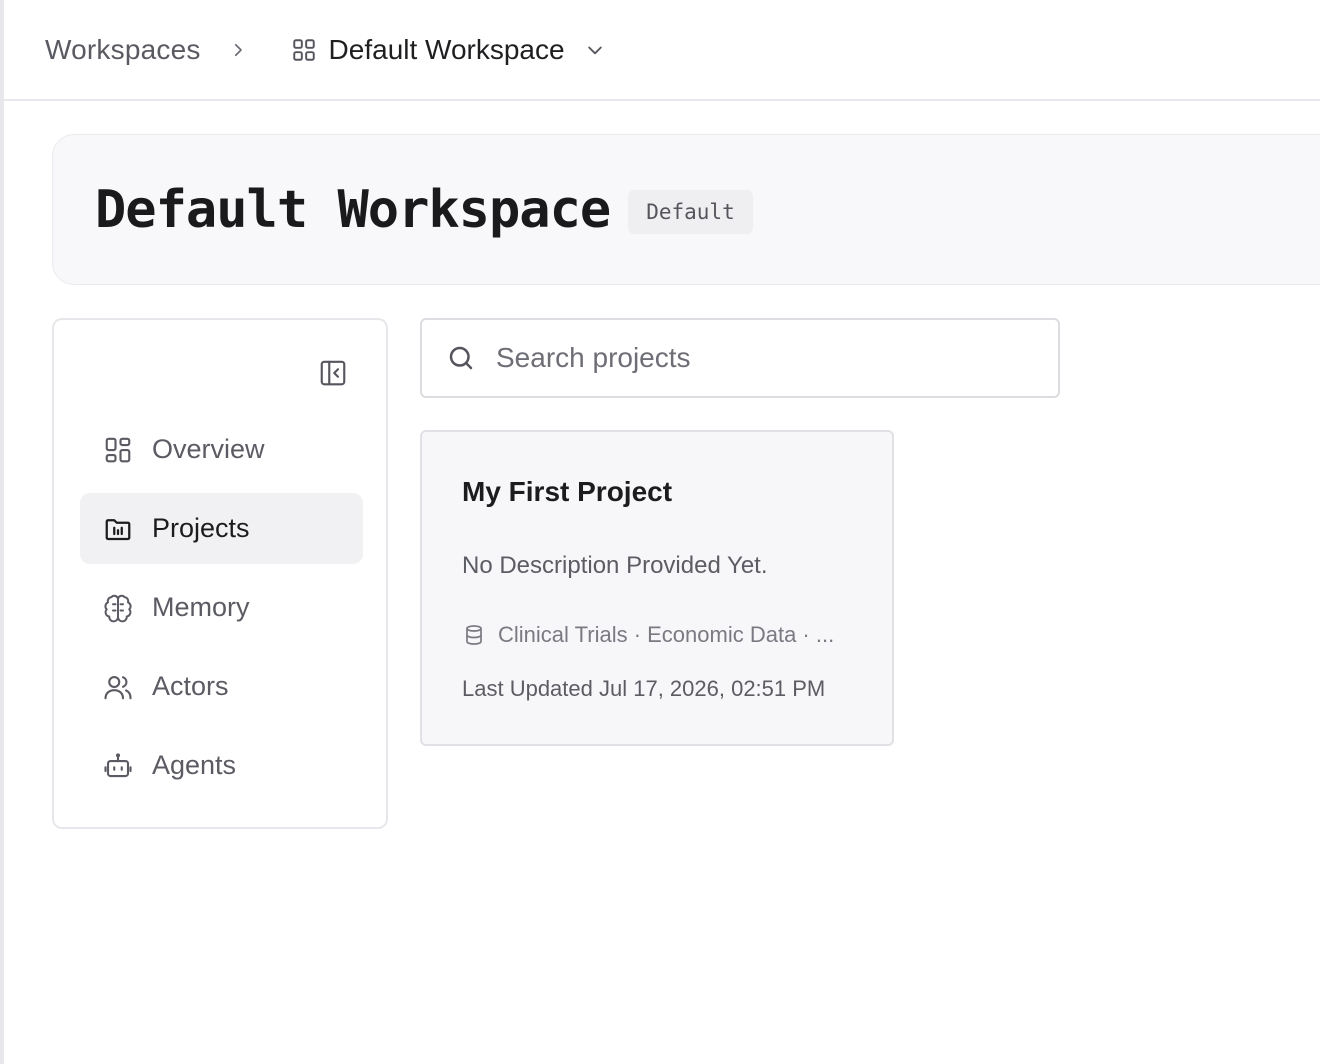 This screenshot has width=1320, height=1064. I want to click on search-box, so click(740, 358).